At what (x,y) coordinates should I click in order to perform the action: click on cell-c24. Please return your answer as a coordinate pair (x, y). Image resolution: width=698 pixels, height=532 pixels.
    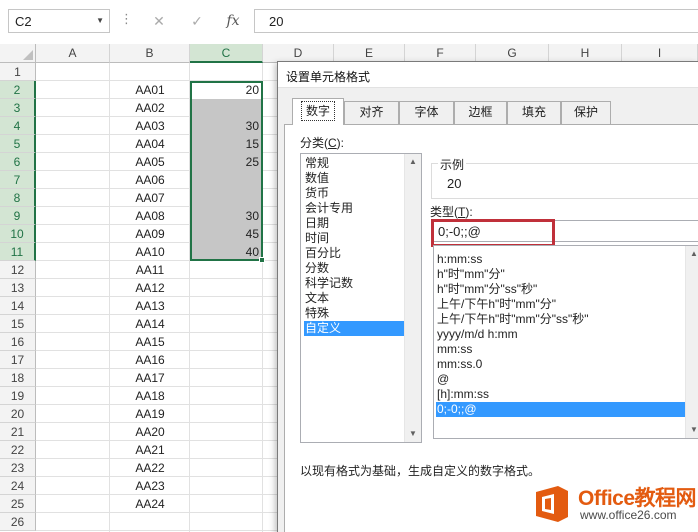
    Looking at the image, I should click on (226, 486).